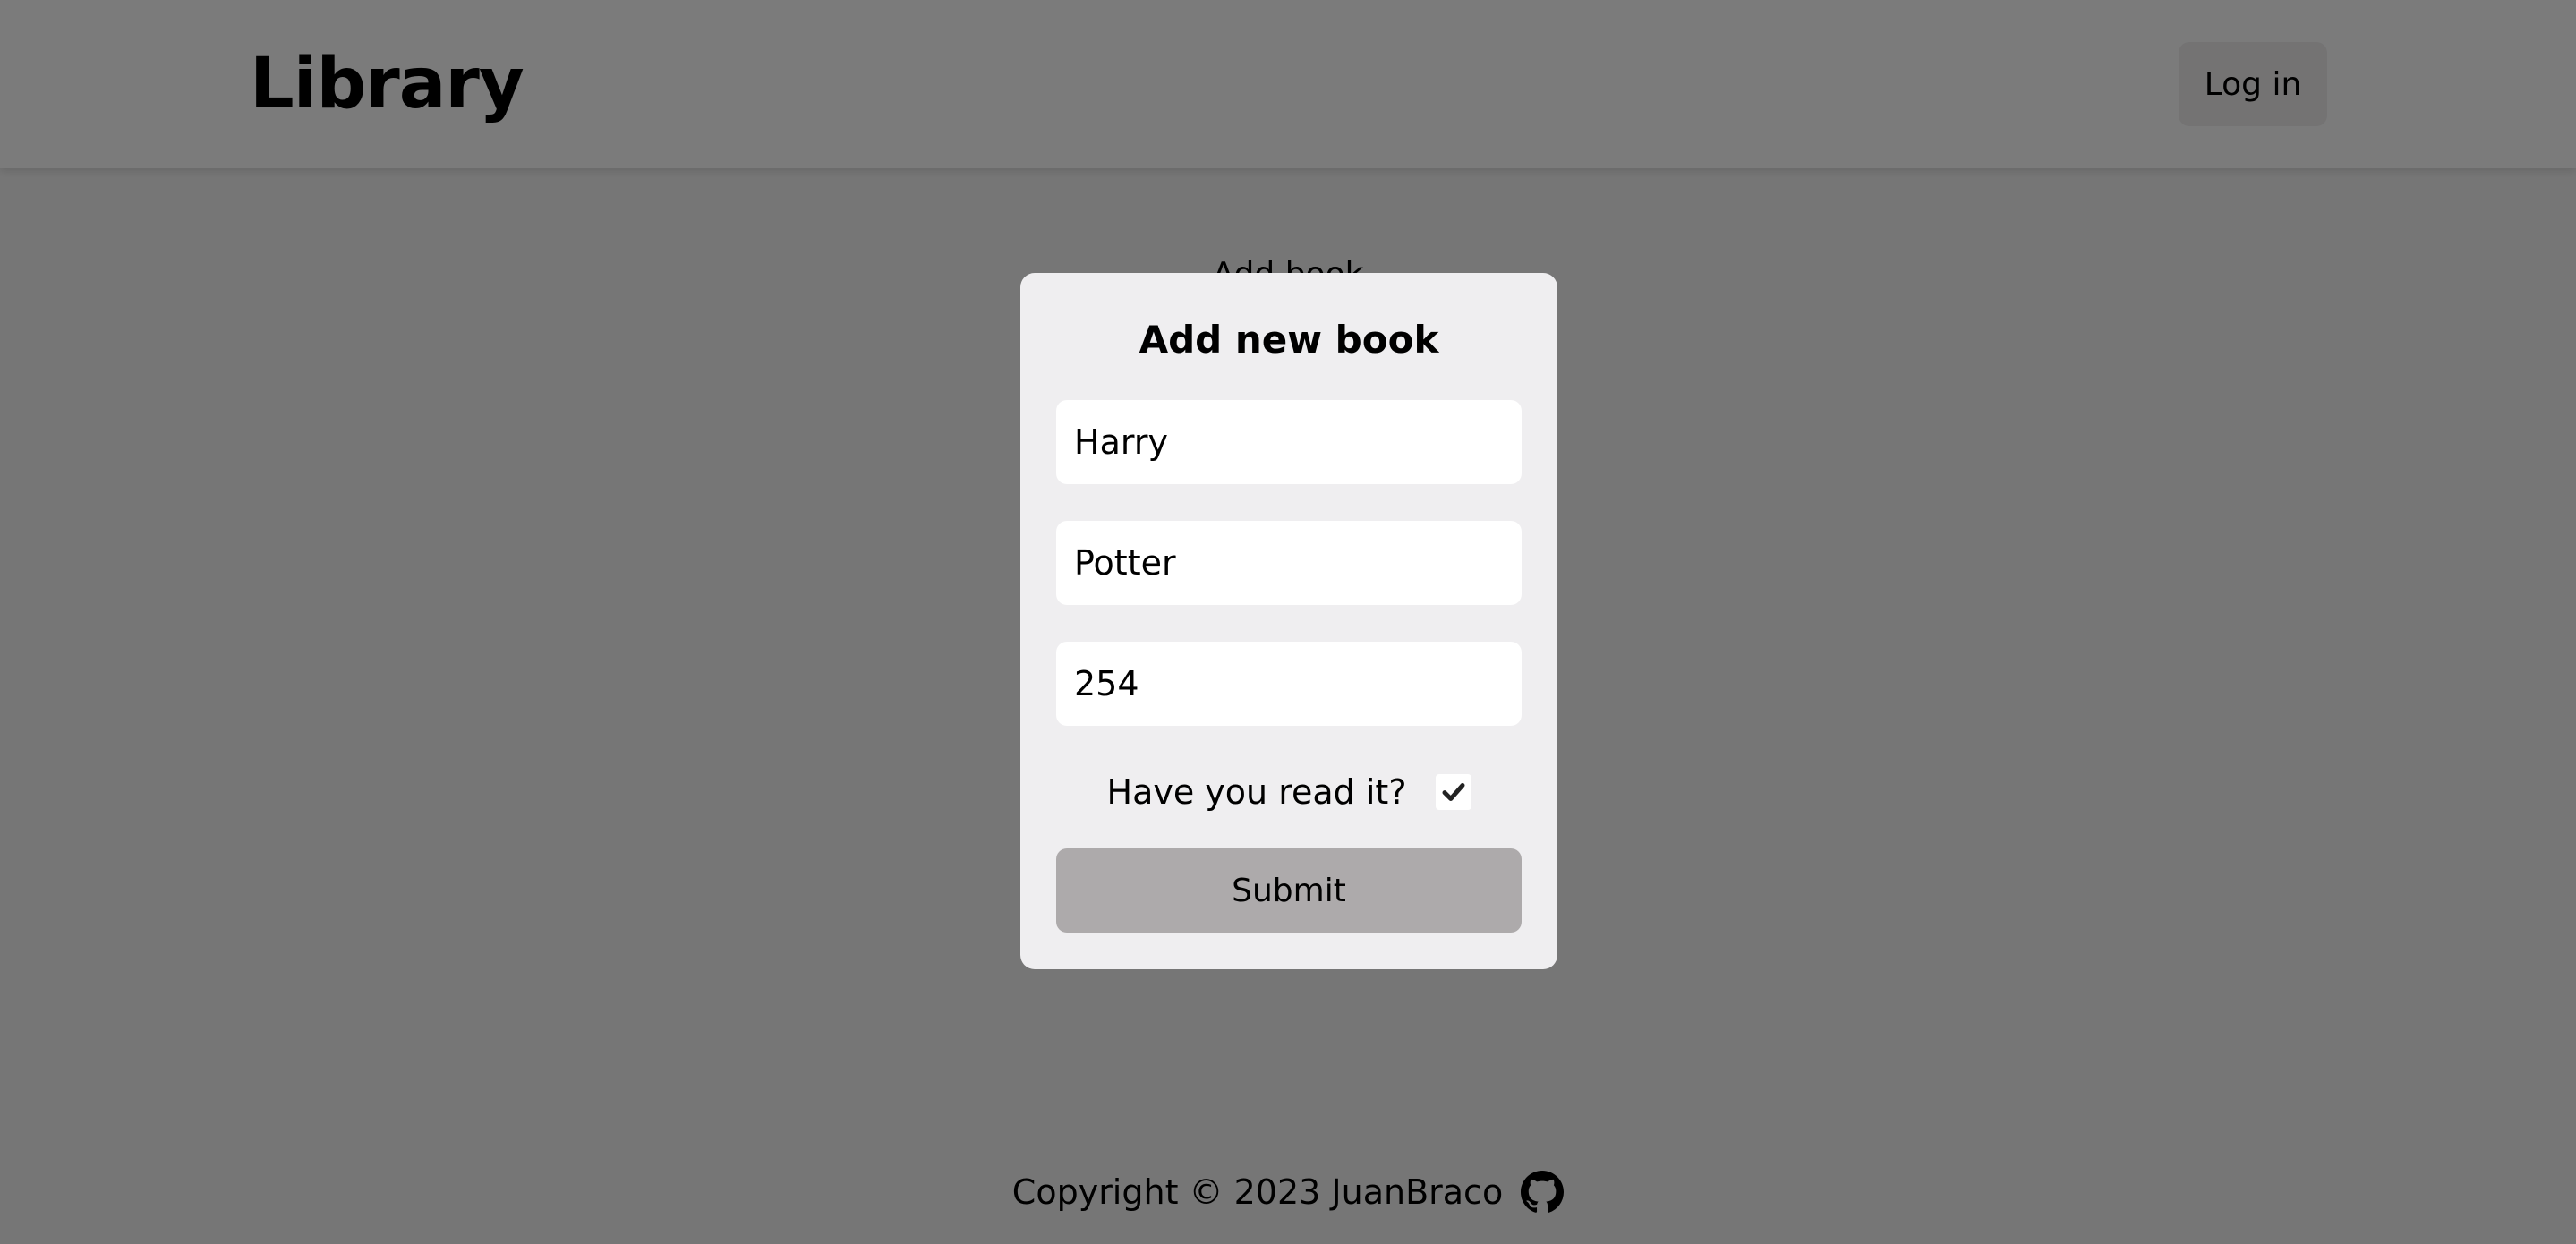  Describe the element at coordinates (1256, 792) in the screenshot. I see `read-label: Have you read it?` at that location.